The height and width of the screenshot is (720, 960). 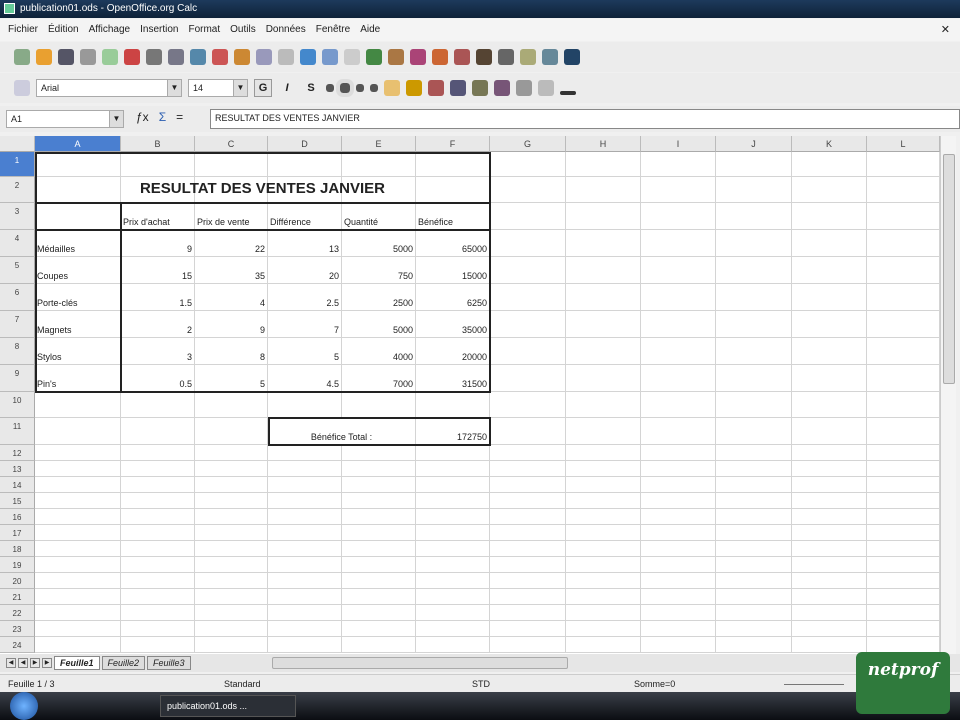 I want to click on cell-A19, so click(x=78, y=565).